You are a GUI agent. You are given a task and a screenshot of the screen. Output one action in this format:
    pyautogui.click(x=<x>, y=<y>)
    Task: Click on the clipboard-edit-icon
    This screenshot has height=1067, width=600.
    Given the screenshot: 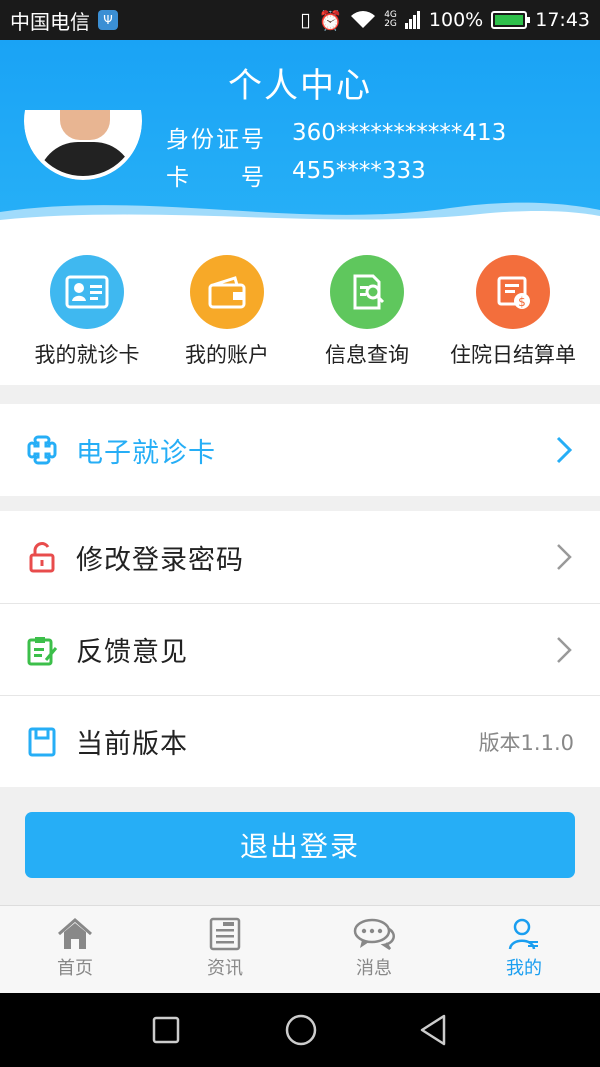 What is the action you would take?
    pyautogui.click(x=42, y=650)
    